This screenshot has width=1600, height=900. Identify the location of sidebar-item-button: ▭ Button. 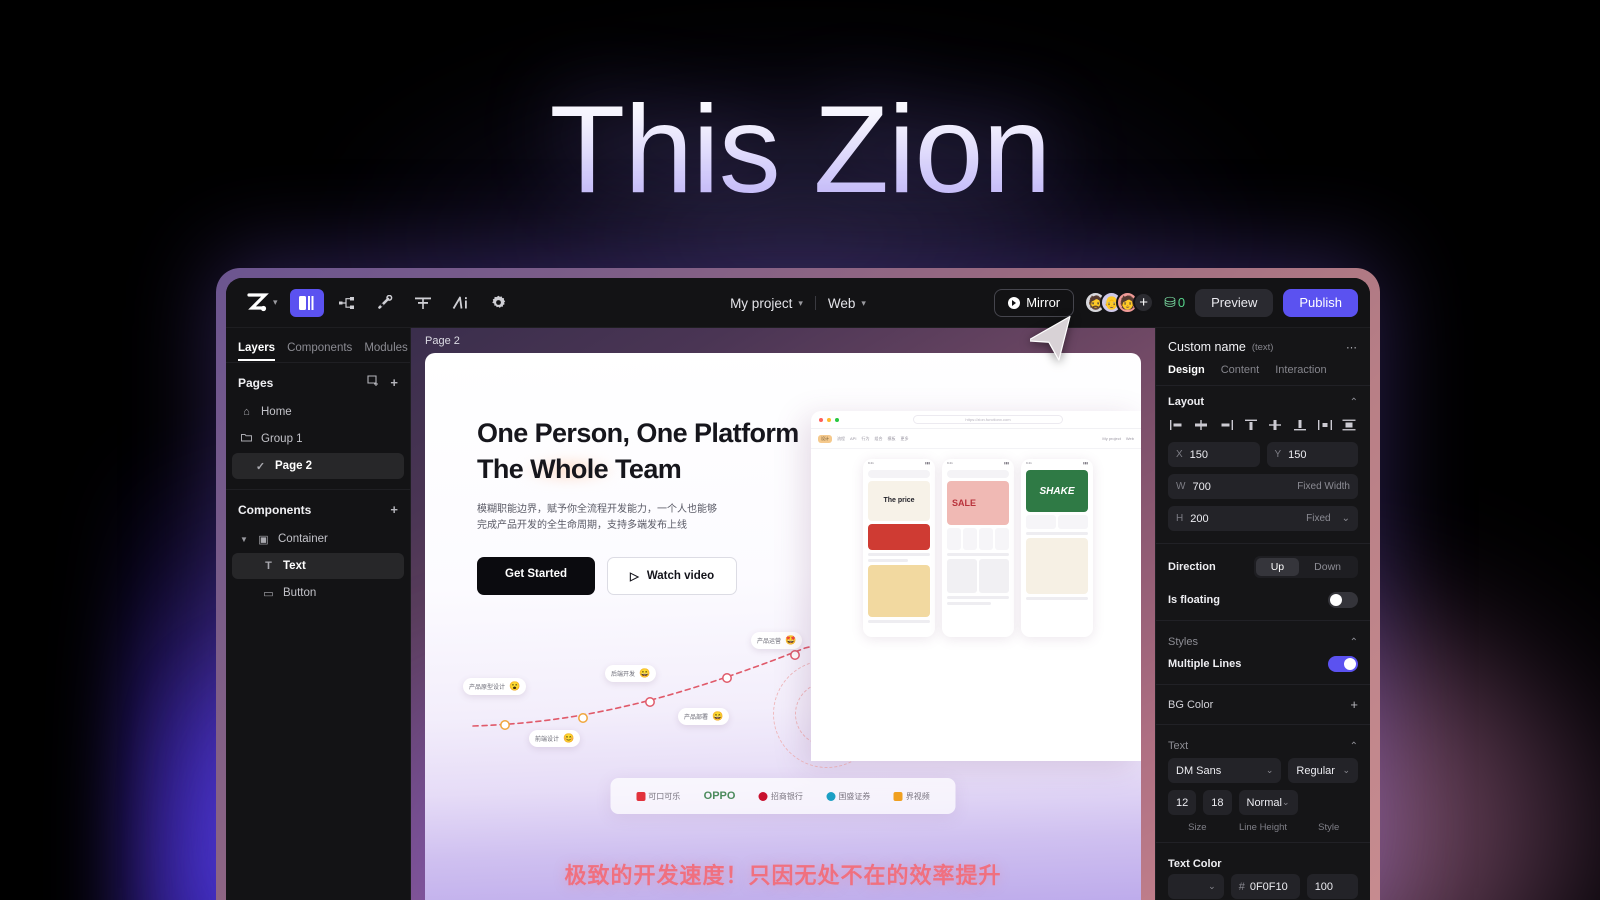
(318, 593).